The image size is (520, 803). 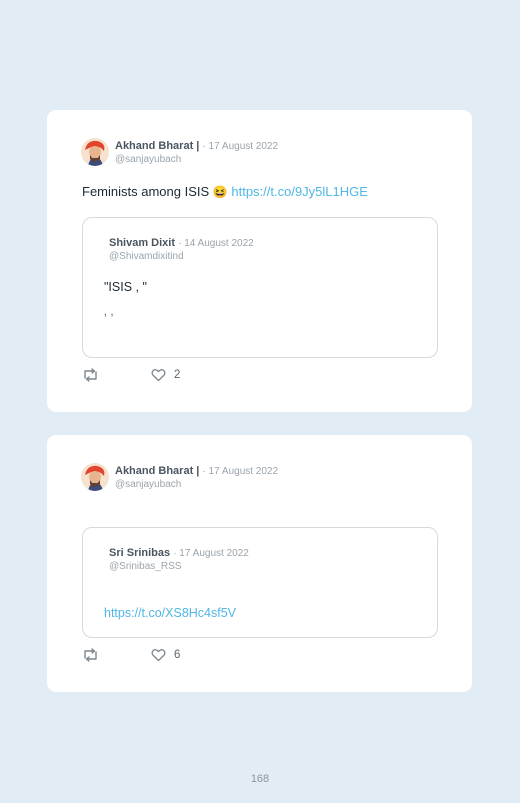 I want to click on quote-author-name: Sri Srinibas, so click(x=139, y=553).